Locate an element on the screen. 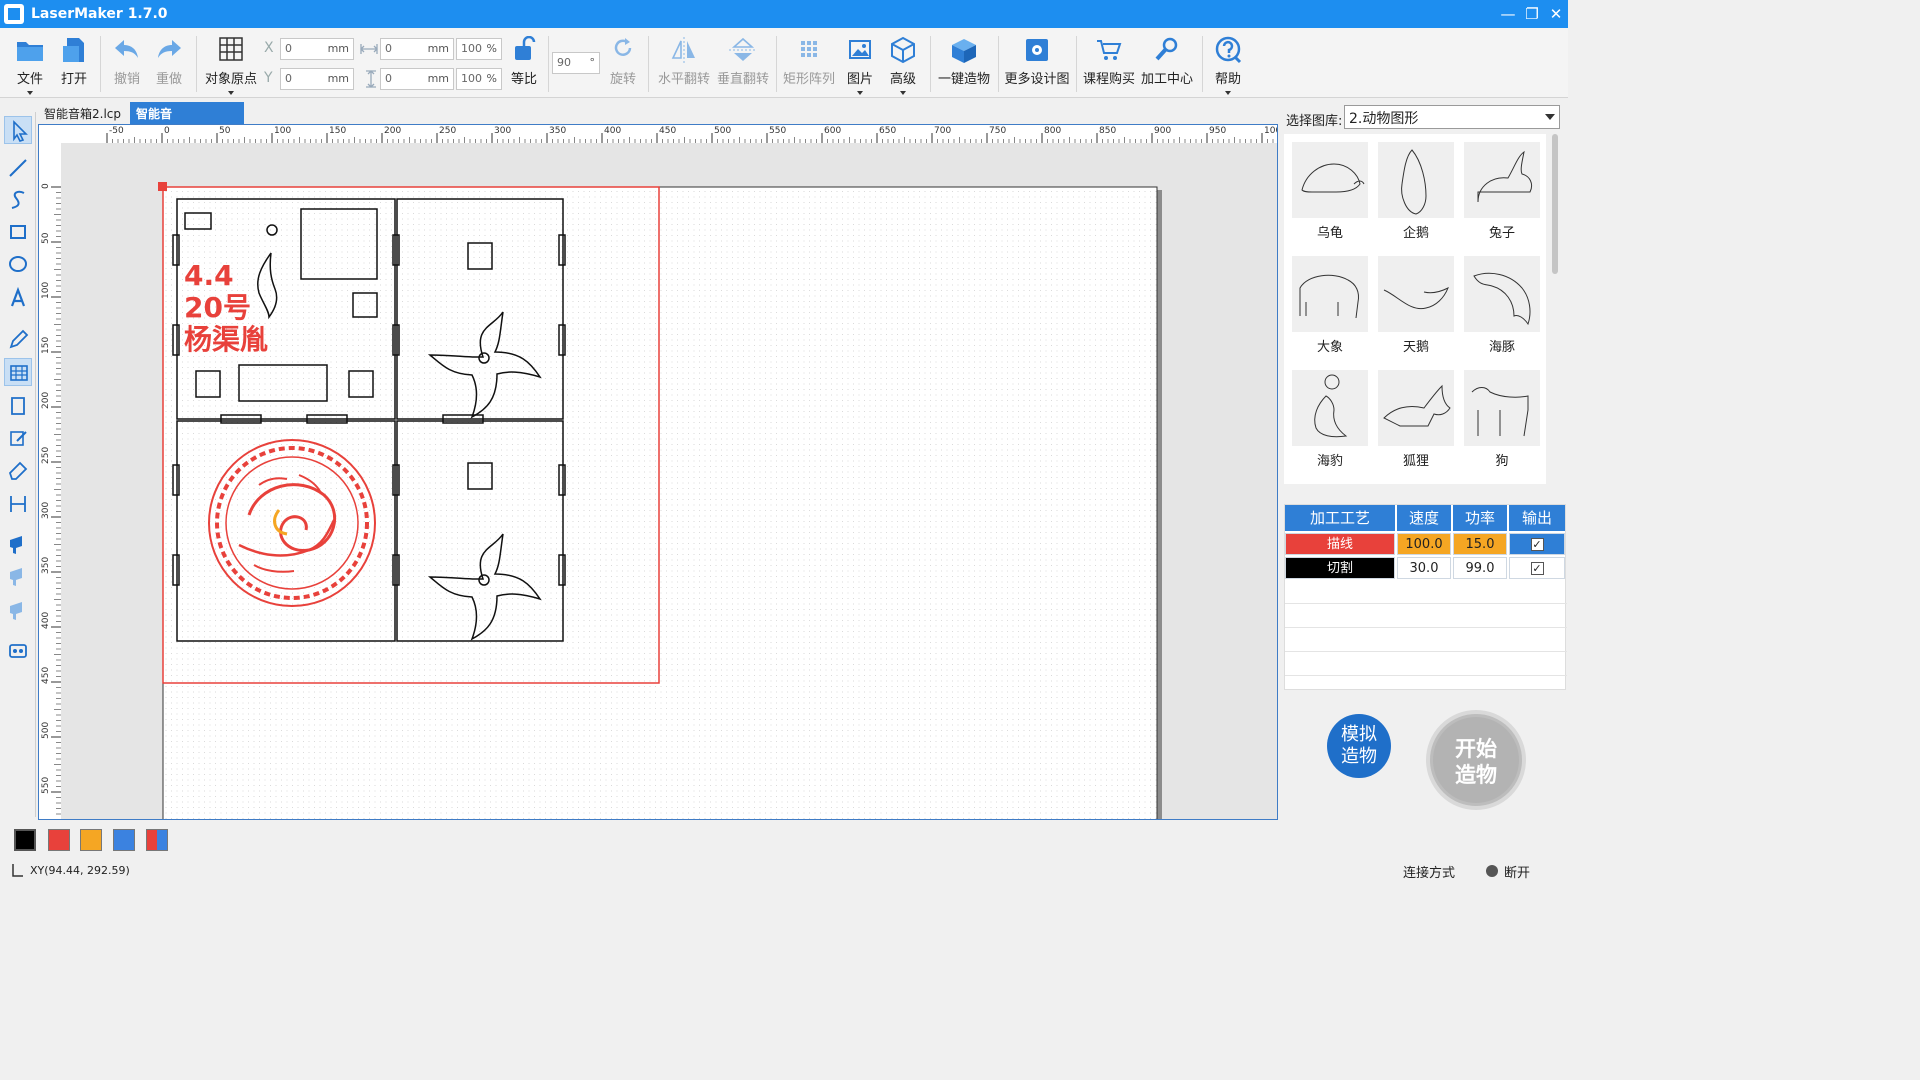 The image size is (1920, 1080). align-tool is located at coordinates (18, 504).